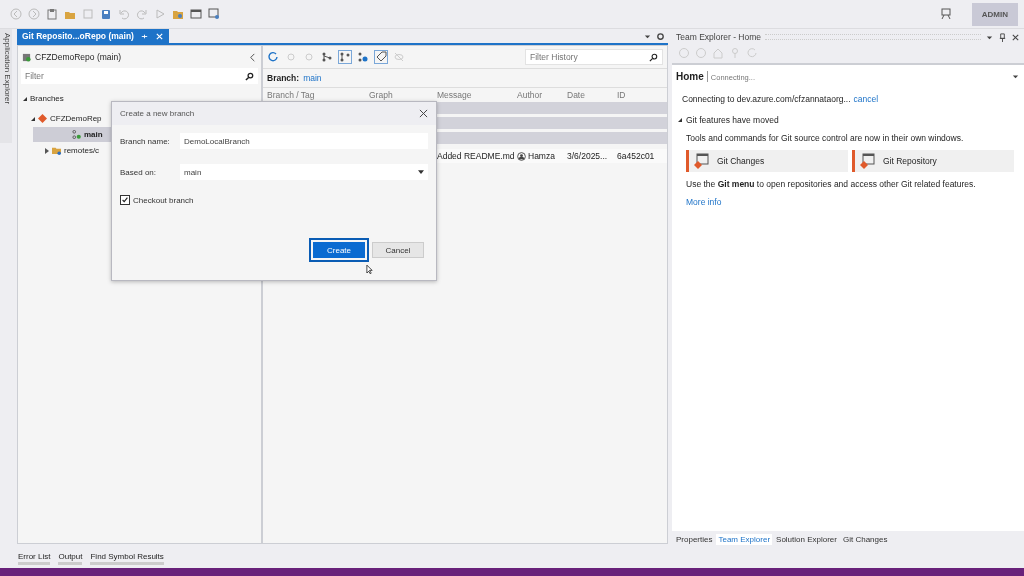 The image size is (1024, 576). What do you see at coordinates (273, 57) in the screenshot?
I see `refresh-icon` at bounding box center [273, 57].